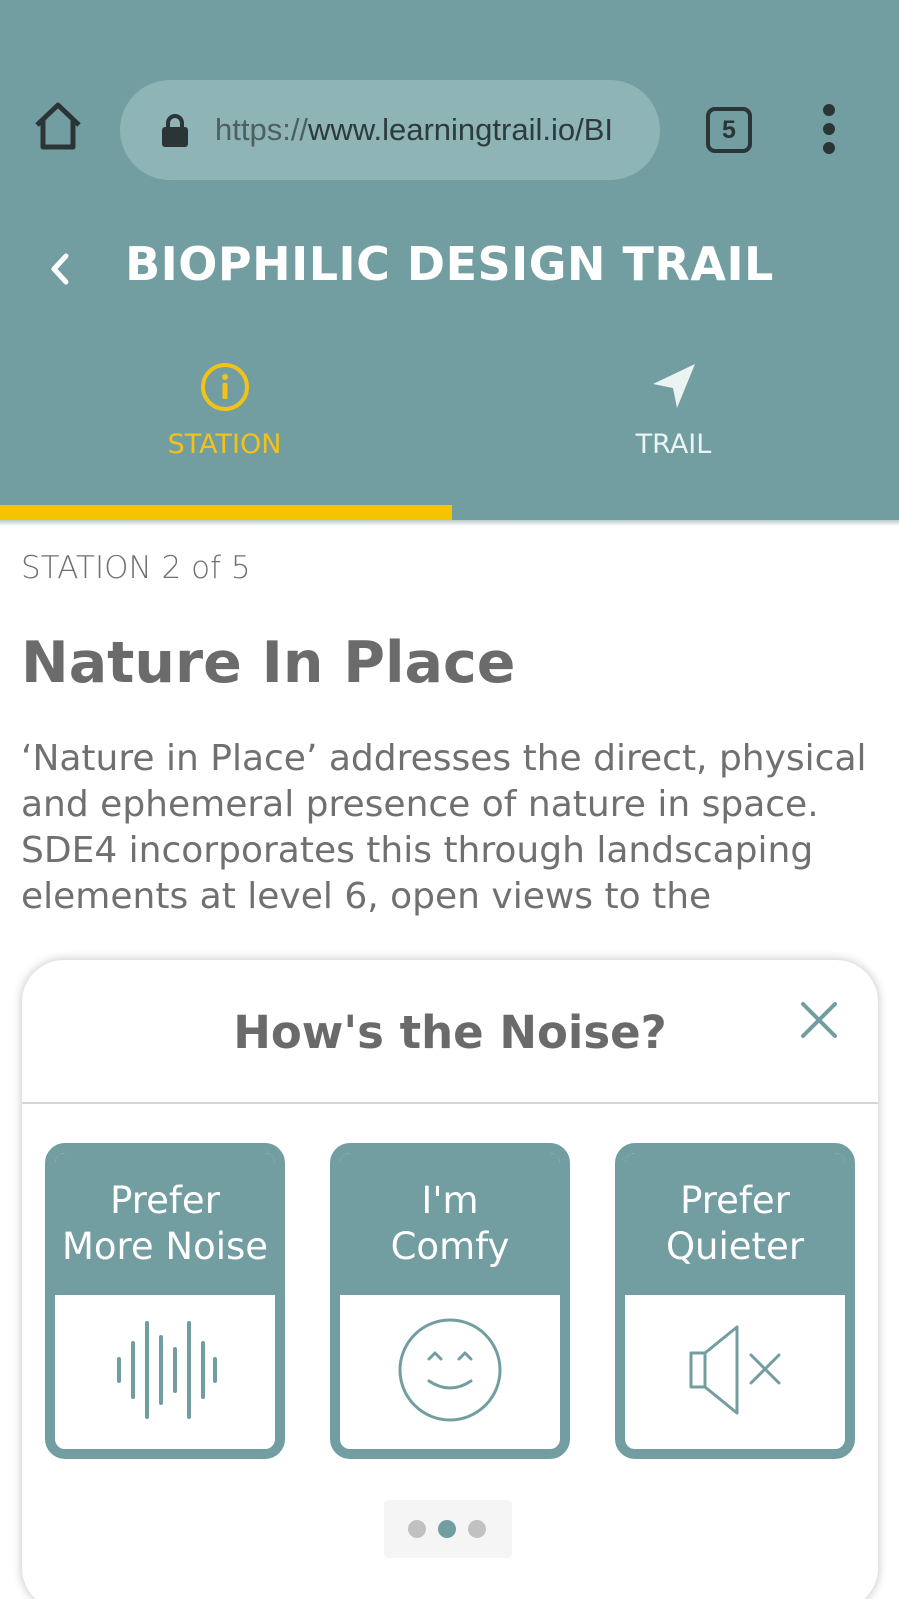  Describe the element at coordinates (829, 129) in the screenshot. I see `more-options-icon` at that location.